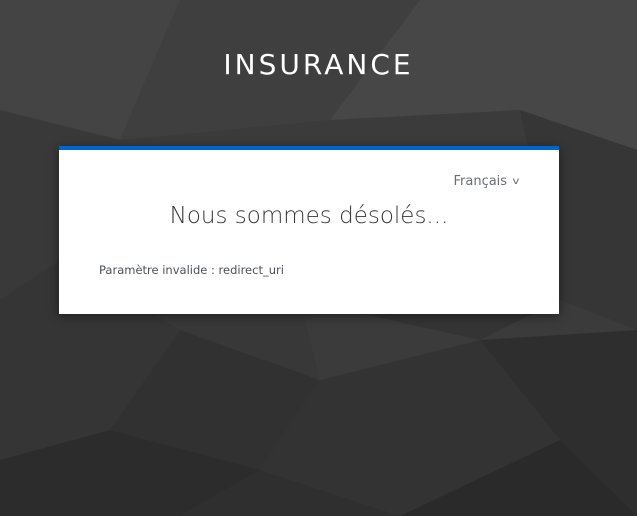 The width and height of the screenshot is (637, 516). I want to click on language-selector: Français v, so click(486, 181).